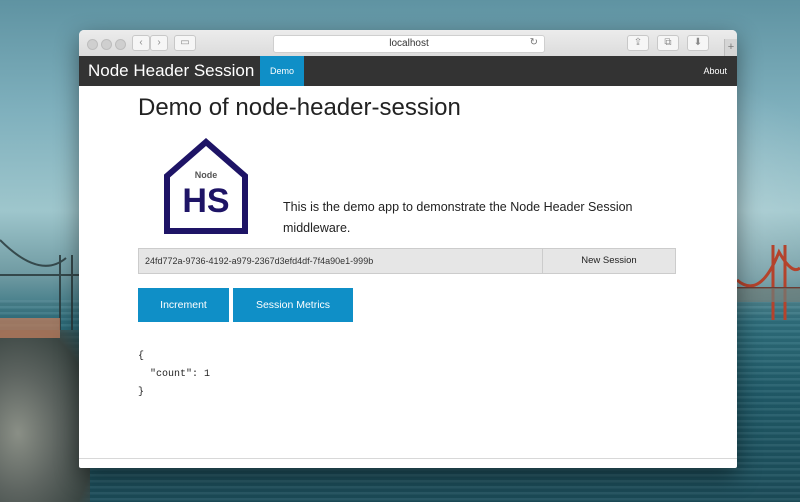 This screenshot has height=502, width=800. Describe the element at coordinates (141, 43) in the screenshot. I see `back-icon: ‹` at that location.